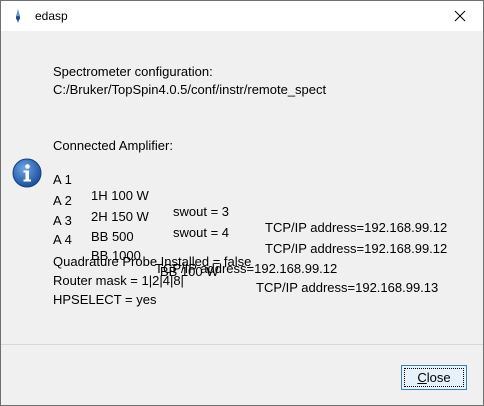 This screenshot has width=484, height=406. What do you see at coordinates (112, 236) in the screenshot?
I see `amplifier-desc: BB 500` at bounding box center [112, 236].